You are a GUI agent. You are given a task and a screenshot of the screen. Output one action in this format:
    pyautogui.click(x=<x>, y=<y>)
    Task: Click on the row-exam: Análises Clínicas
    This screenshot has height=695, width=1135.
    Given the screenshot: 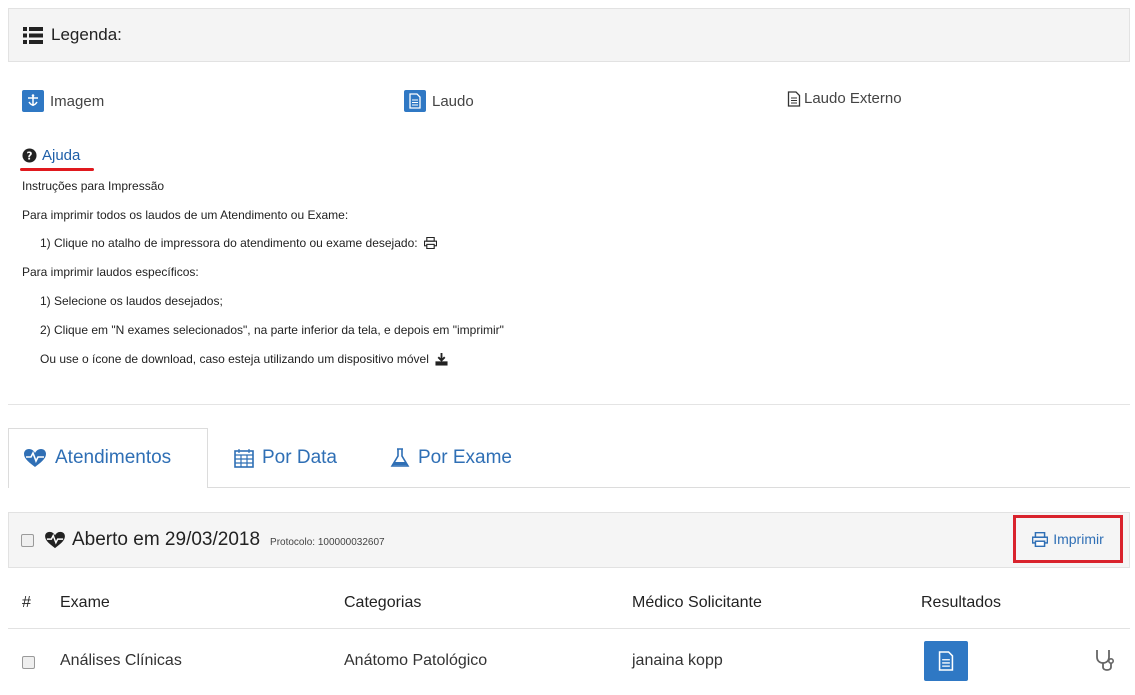 What is the action you would take?
    pyautogui.click(x=121, y=660)
    